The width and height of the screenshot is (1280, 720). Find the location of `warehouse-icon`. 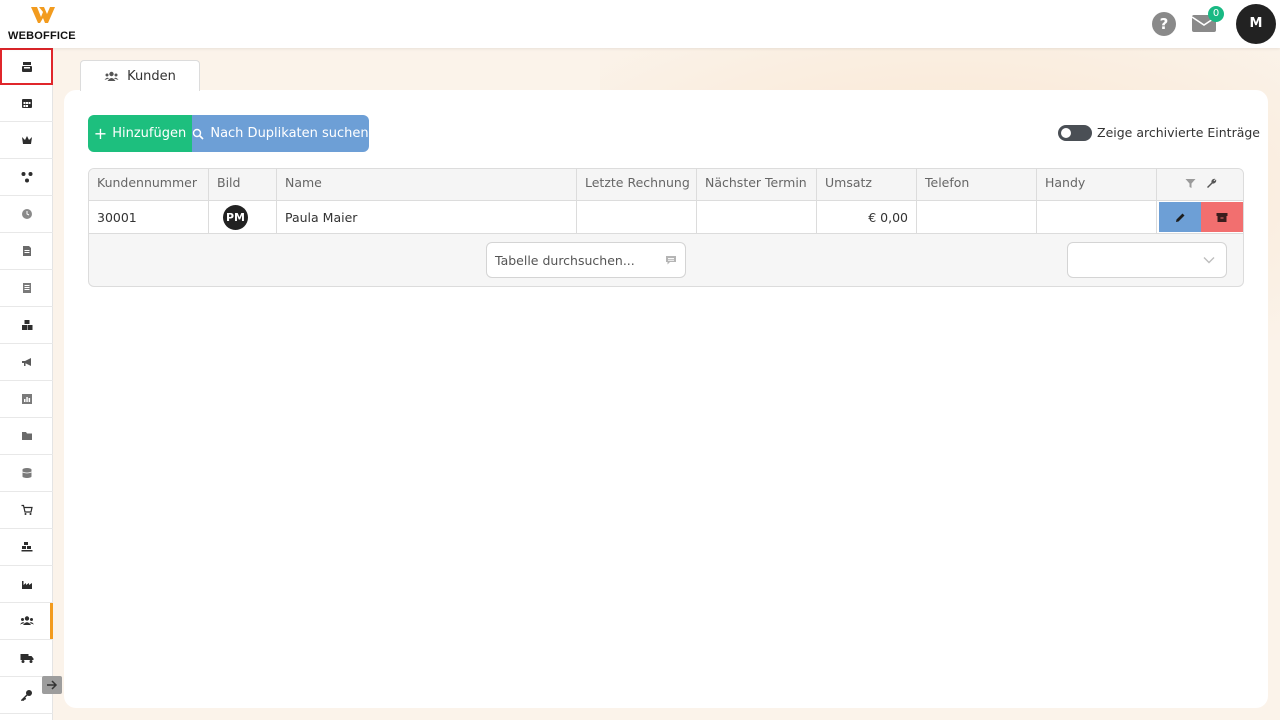

warehouse-icon is located at coordinates (26, 547).